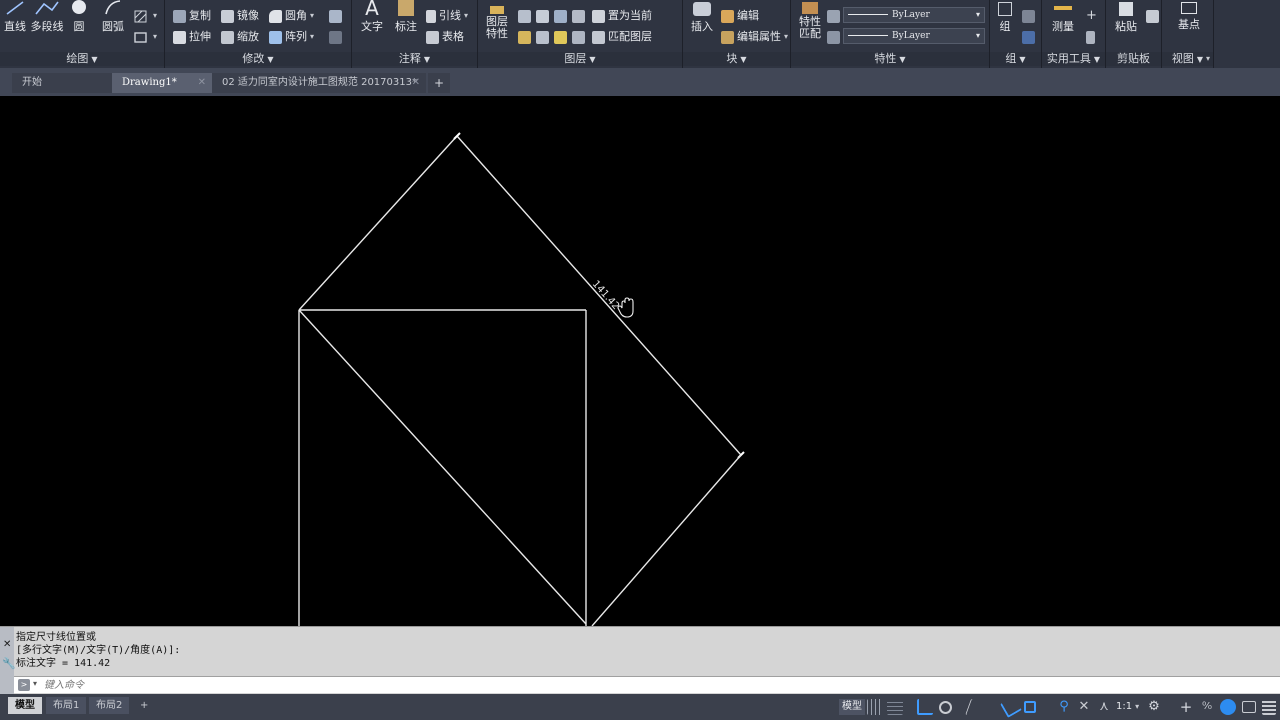 The image size is (1280, 720). Describe the element at coordinates (1249, 707) in the screenshot. I see `hardware-acceleration-icon` at that location.